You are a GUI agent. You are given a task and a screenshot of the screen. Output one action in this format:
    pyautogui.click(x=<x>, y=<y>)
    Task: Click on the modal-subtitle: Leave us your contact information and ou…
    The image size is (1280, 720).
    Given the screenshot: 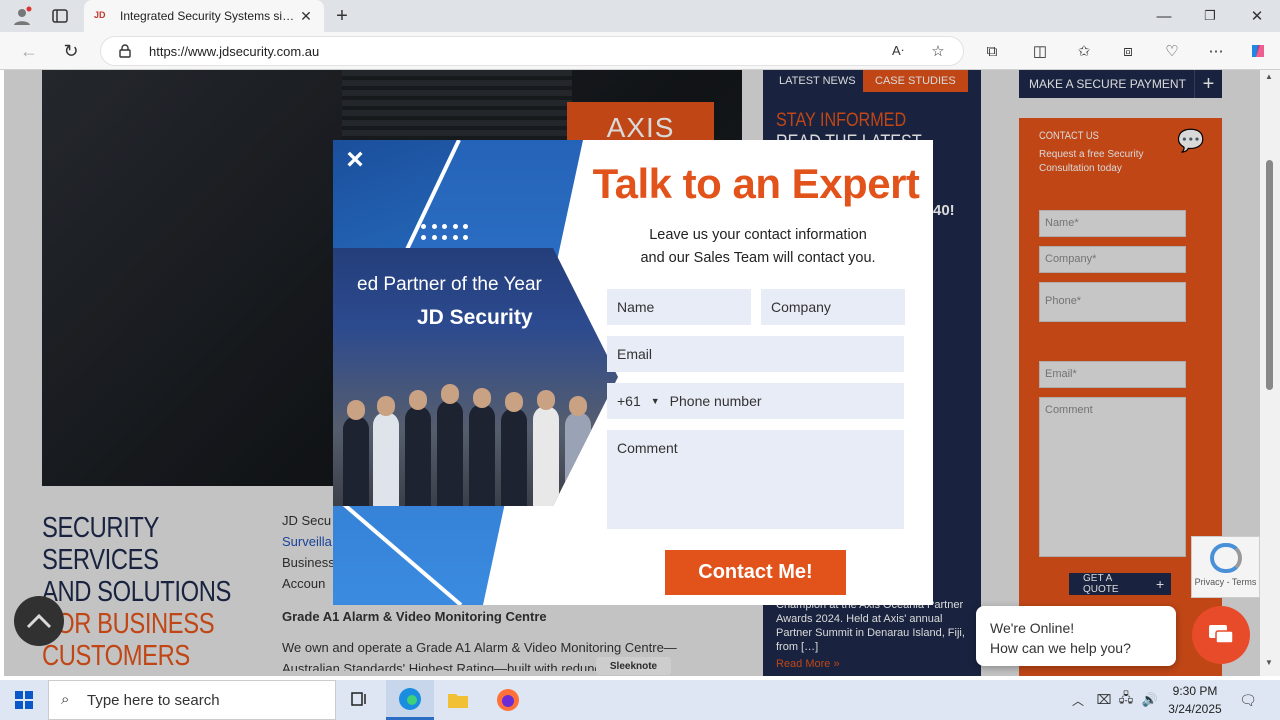 What is the action you would take?
    pyautogui.click(x=758, y=247)
    